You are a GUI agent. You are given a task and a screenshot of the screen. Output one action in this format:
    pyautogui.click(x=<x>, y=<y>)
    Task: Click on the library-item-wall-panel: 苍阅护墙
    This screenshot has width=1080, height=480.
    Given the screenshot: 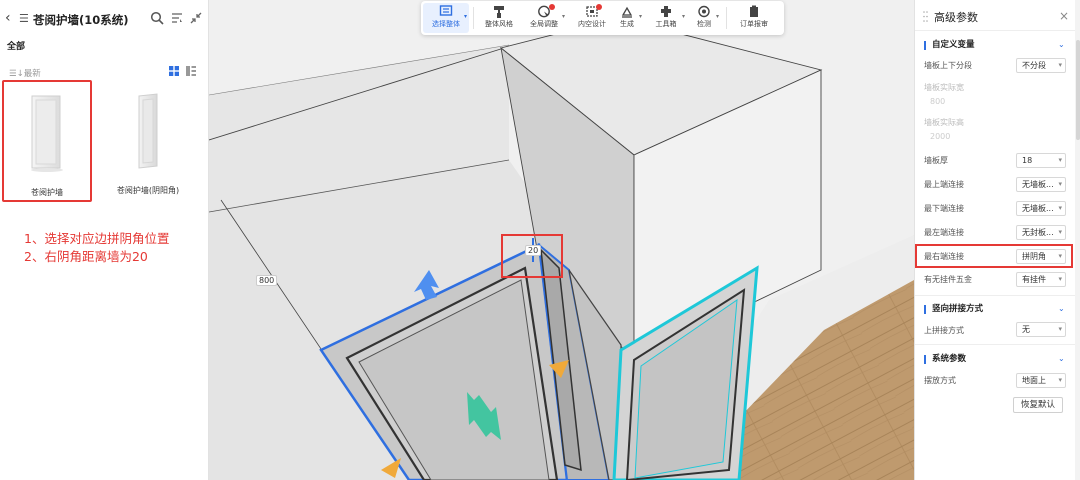 What is the action you would take?
    pyautogui.click(x=47, y=141)
    